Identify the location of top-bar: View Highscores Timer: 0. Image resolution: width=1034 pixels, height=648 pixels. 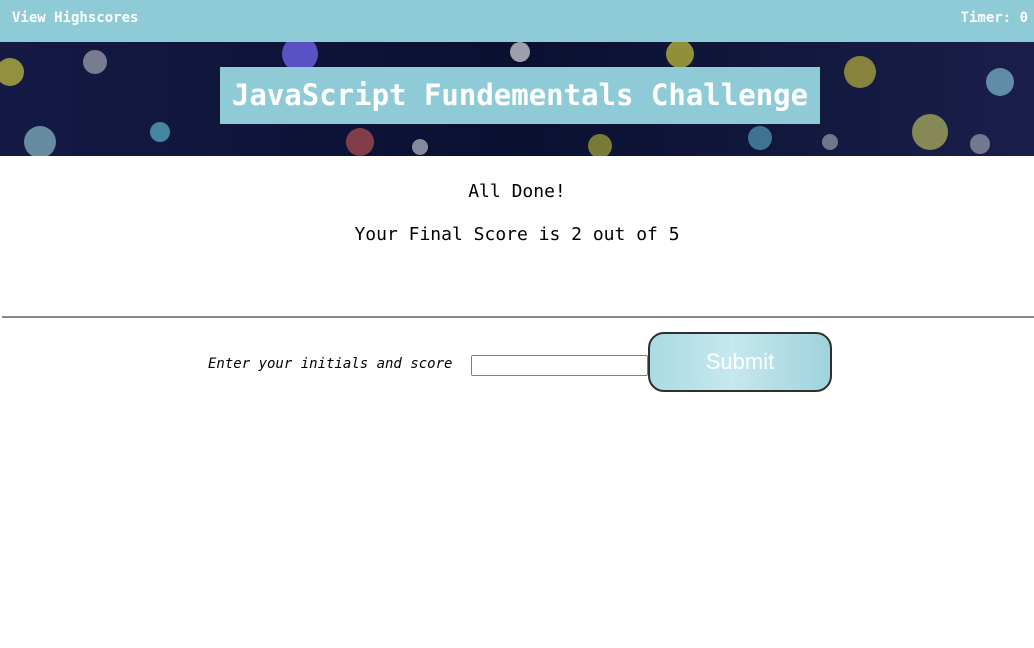
(517, 21).